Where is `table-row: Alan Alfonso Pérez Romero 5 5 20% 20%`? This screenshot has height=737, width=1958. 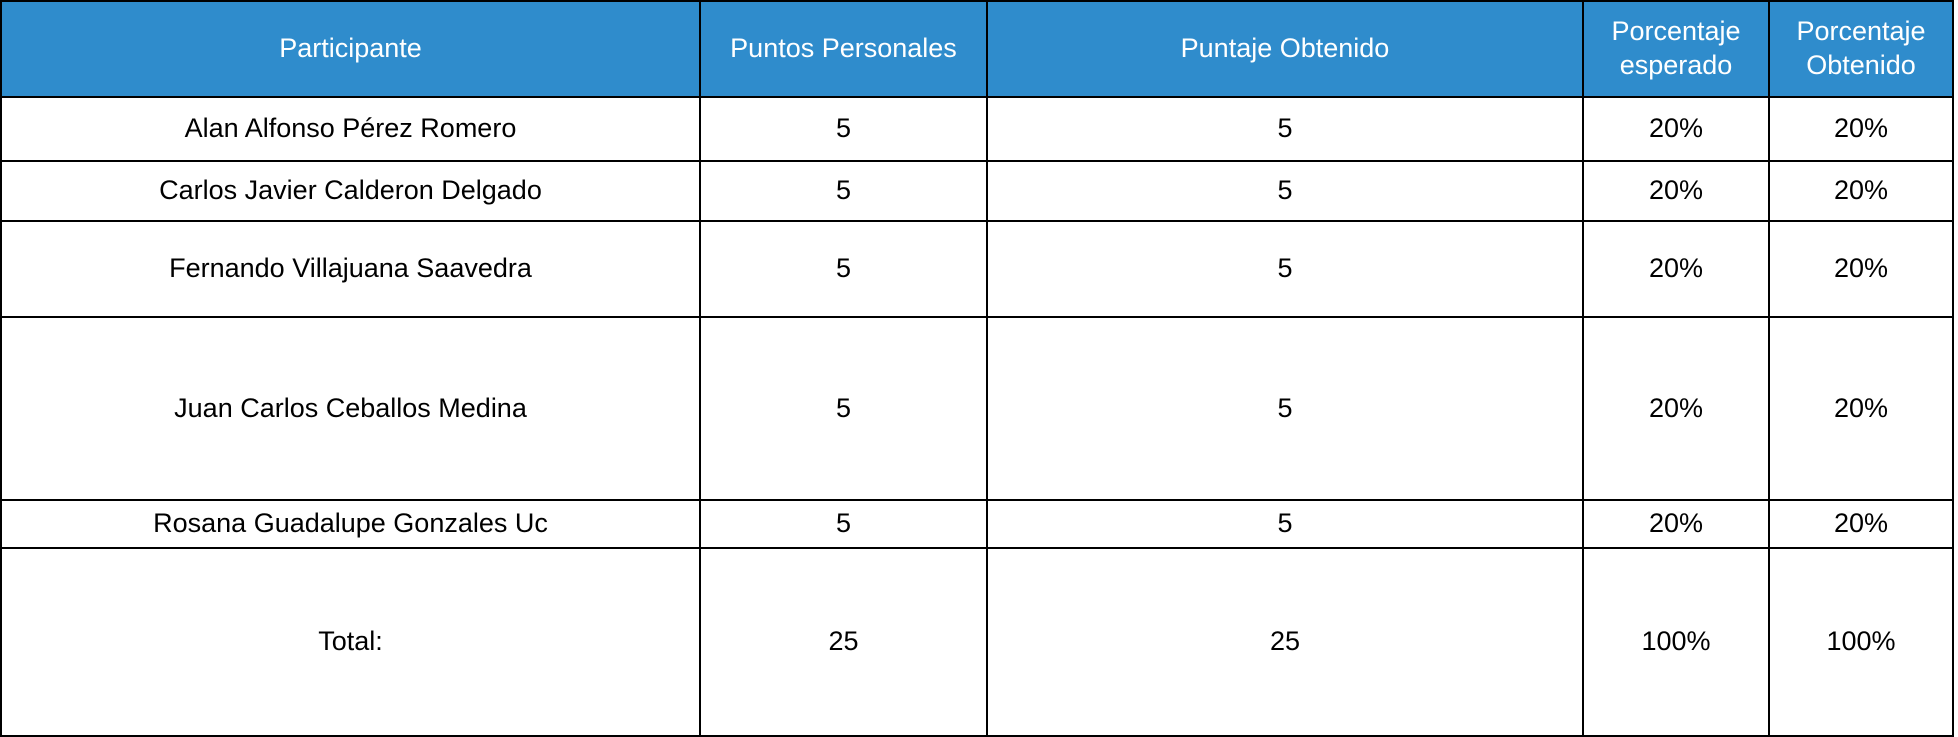 table-row: Alan Alfonso Pérez Romero 5 5 20% 20% is located at coordinates (977, 129).